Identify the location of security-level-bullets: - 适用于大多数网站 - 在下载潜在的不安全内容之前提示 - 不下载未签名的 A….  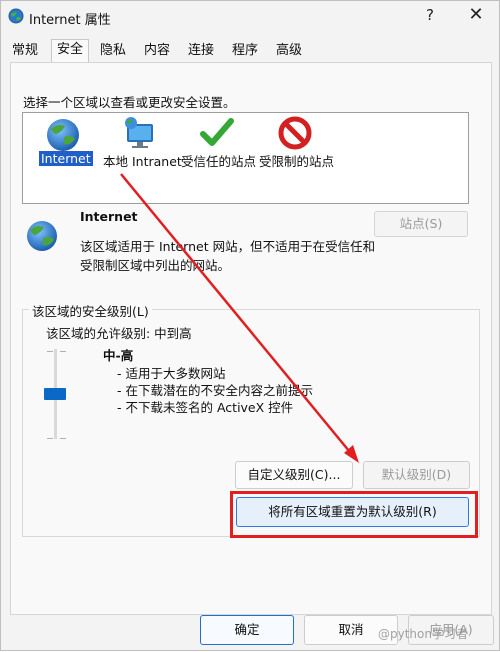
(215, 390).